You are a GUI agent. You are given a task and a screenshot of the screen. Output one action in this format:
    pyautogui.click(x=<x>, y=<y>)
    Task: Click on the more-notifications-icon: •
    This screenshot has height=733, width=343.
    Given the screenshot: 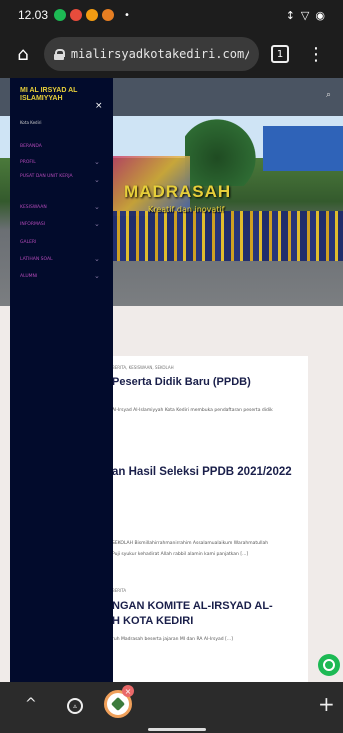 What is the action you would take?
    pyautogui.click(x=127, y=15)
    